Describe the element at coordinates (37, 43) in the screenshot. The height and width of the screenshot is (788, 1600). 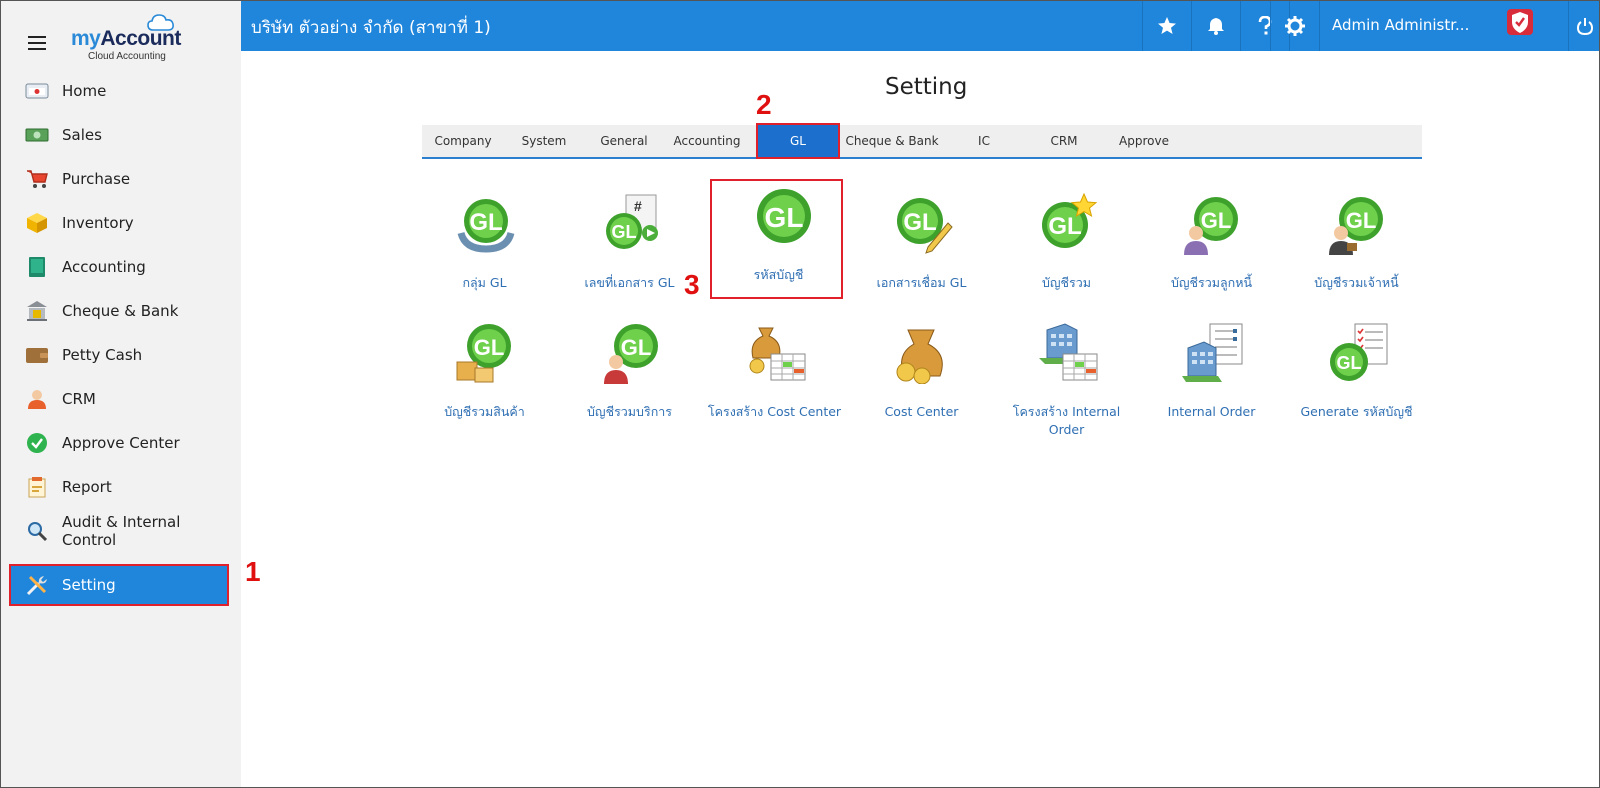
I see `menu-icon` at that location.